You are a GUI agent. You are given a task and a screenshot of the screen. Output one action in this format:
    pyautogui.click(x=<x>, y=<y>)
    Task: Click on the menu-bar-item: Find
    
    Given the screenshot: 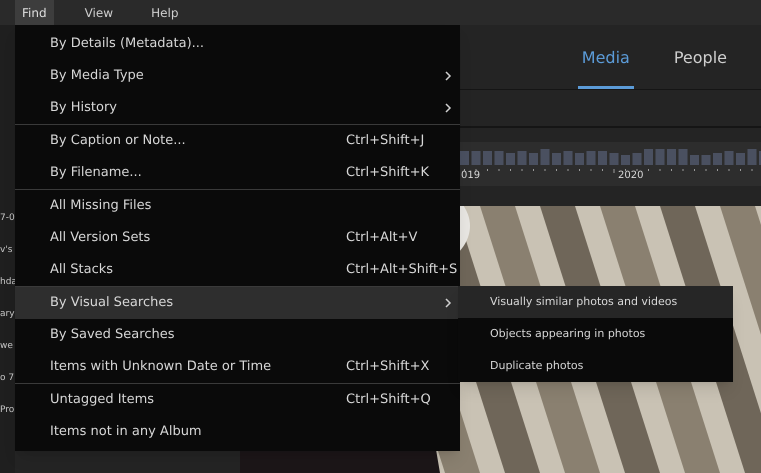 What is the action you would take?
    pyautogui.click(x=34, y=12)
    